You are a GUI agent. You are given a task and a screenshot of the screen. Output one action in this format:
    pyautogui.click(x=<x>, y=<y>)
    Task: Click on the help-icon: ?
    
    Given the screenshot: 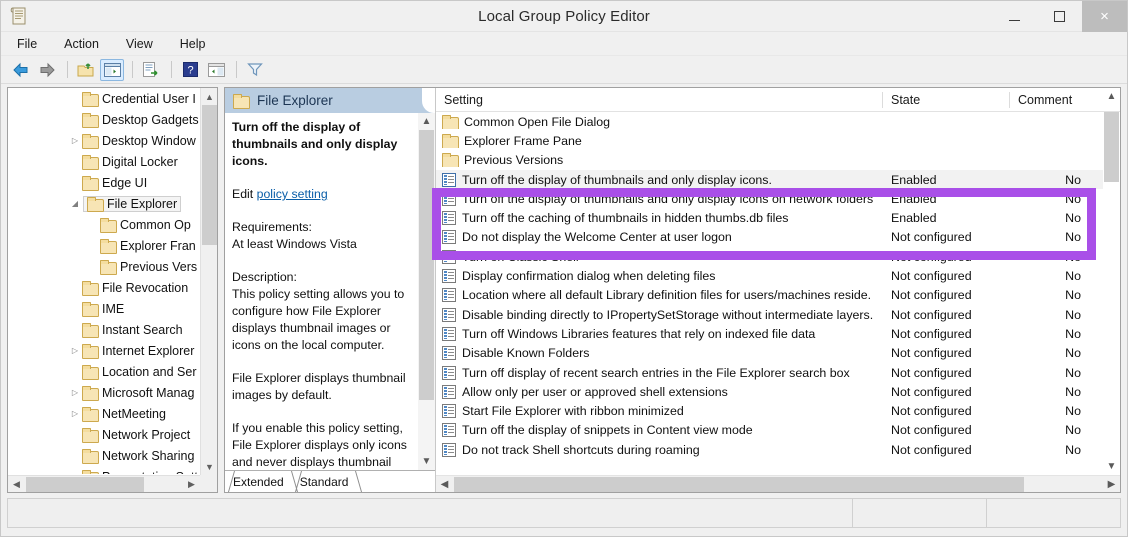 What is the action you would take?
    pyautogui.click(x=190, y=70)
    